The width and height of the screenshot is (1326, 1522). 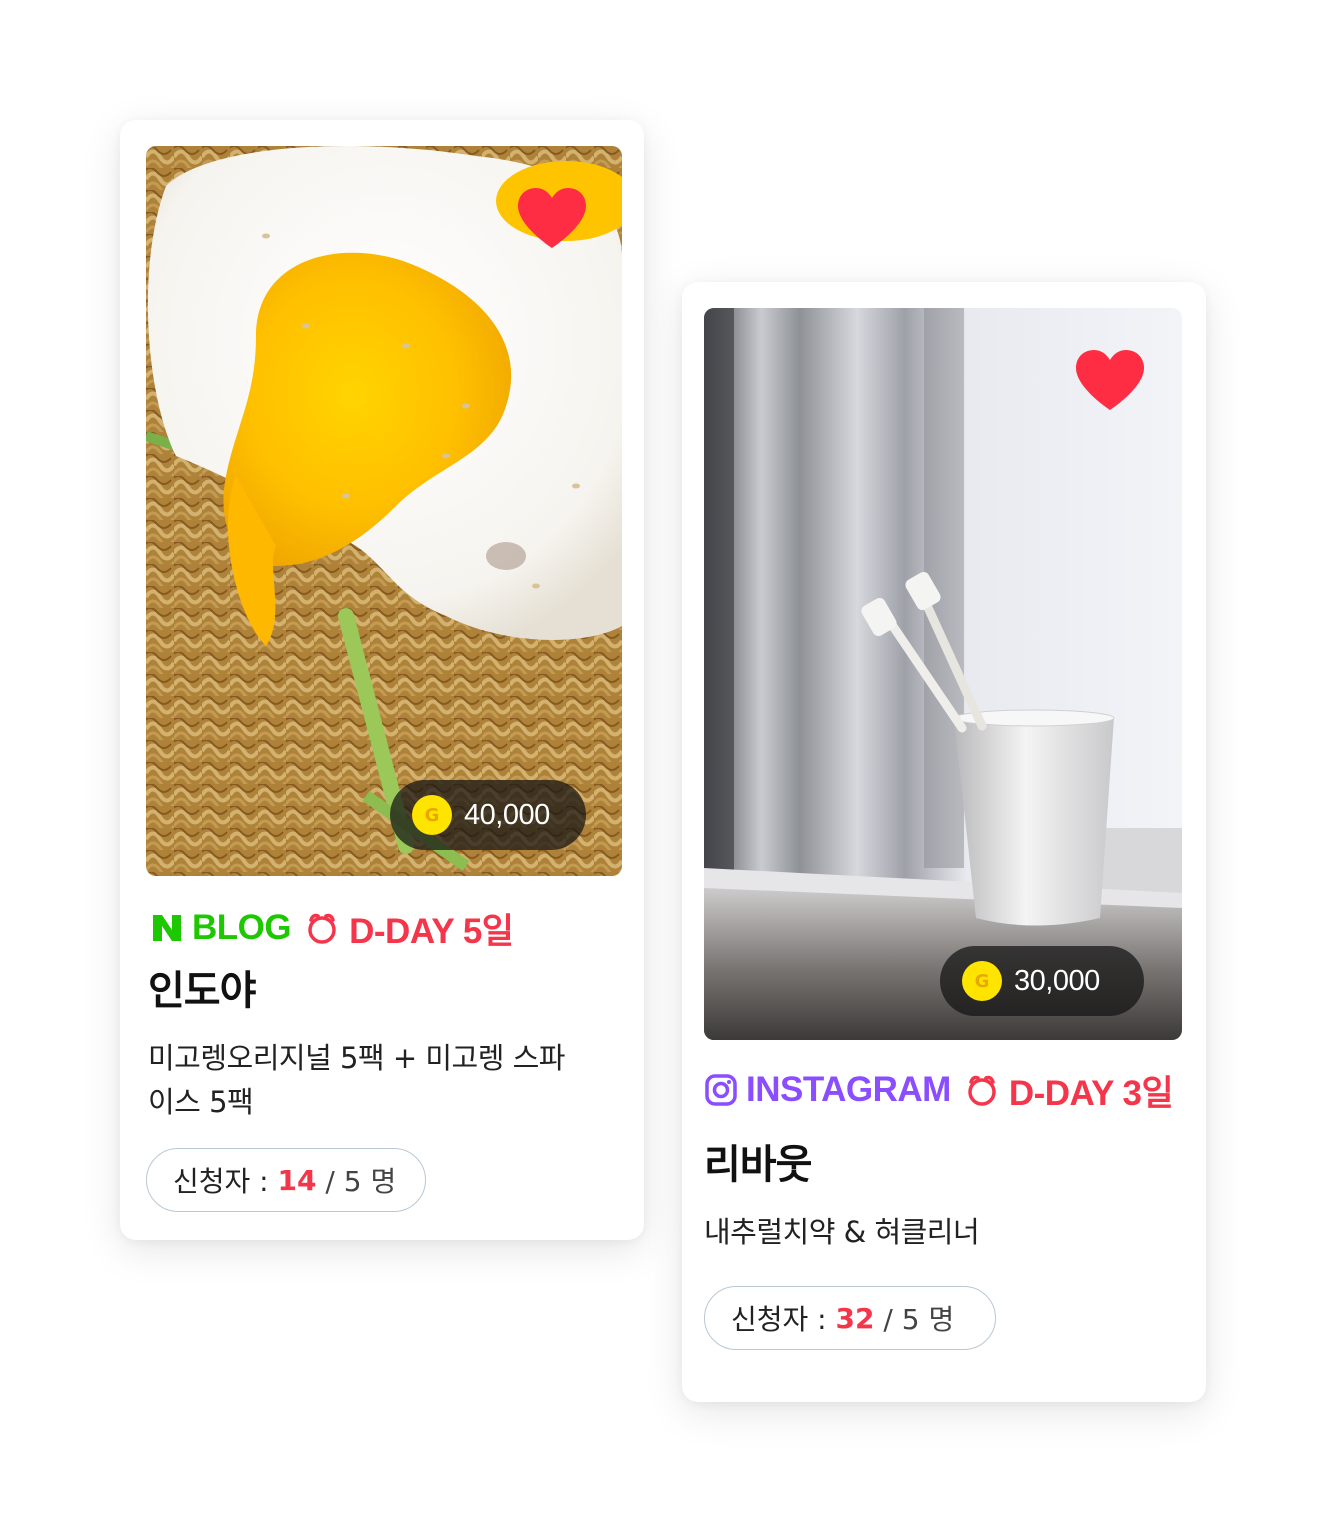 I want to click on applicants-badge: 신청자 : 14 / 5 명, so click(x=286, y=1180).